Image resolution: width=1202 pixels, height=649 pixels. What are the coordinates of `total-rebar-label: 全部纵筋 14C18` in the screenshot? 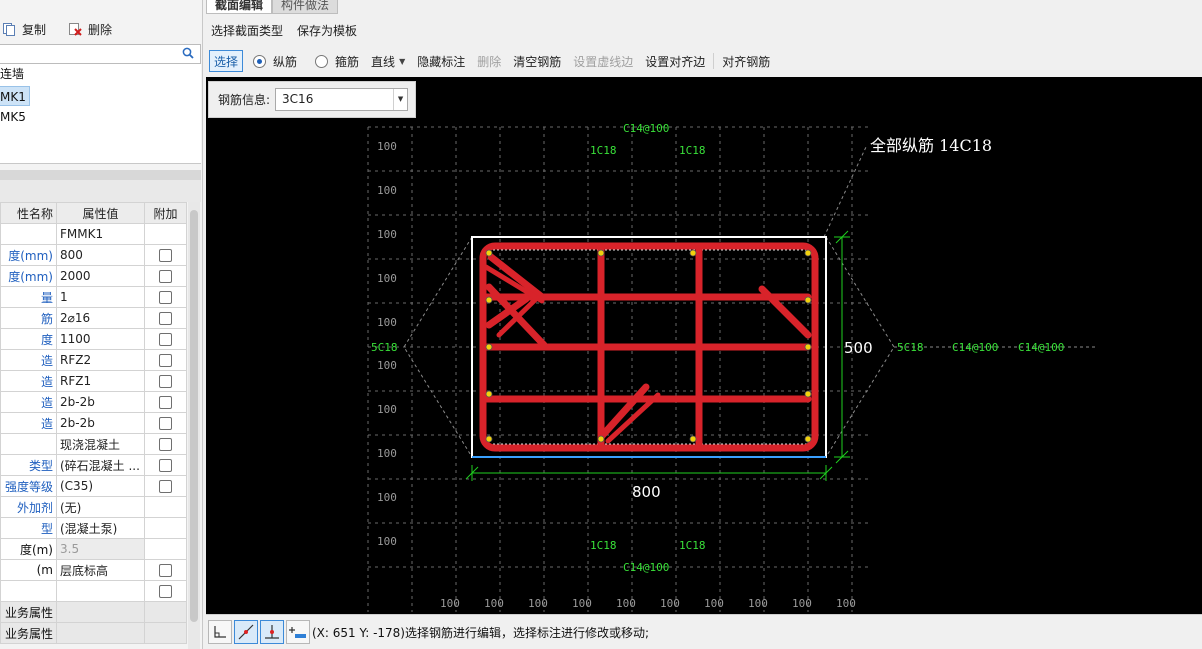 It's located at (931, 145).